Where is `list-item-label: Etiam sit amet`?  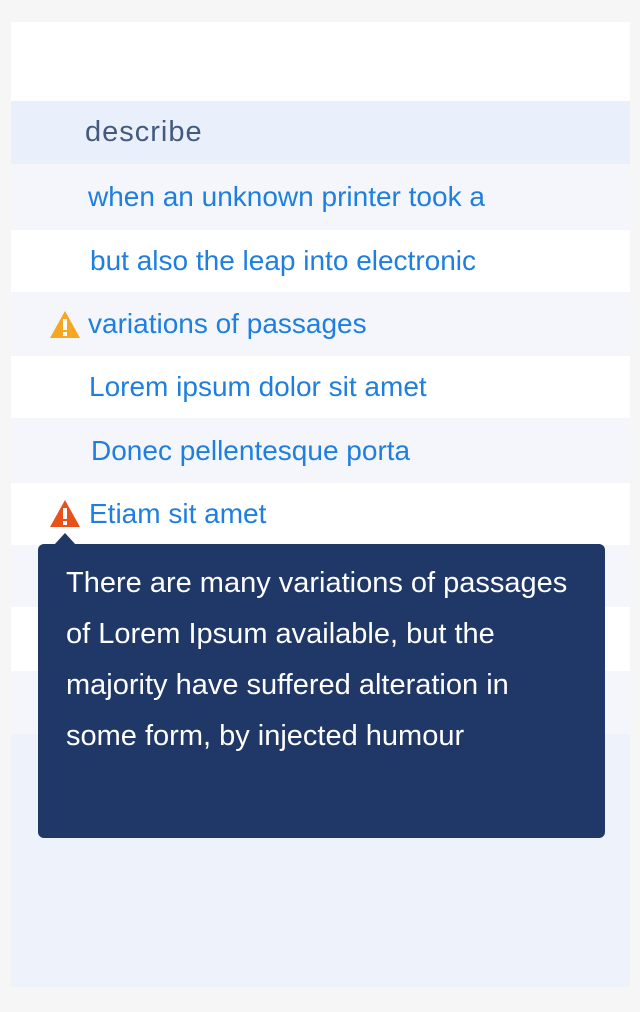
list-item-label: Etiam sit amet is located at coordinates (177, 514).